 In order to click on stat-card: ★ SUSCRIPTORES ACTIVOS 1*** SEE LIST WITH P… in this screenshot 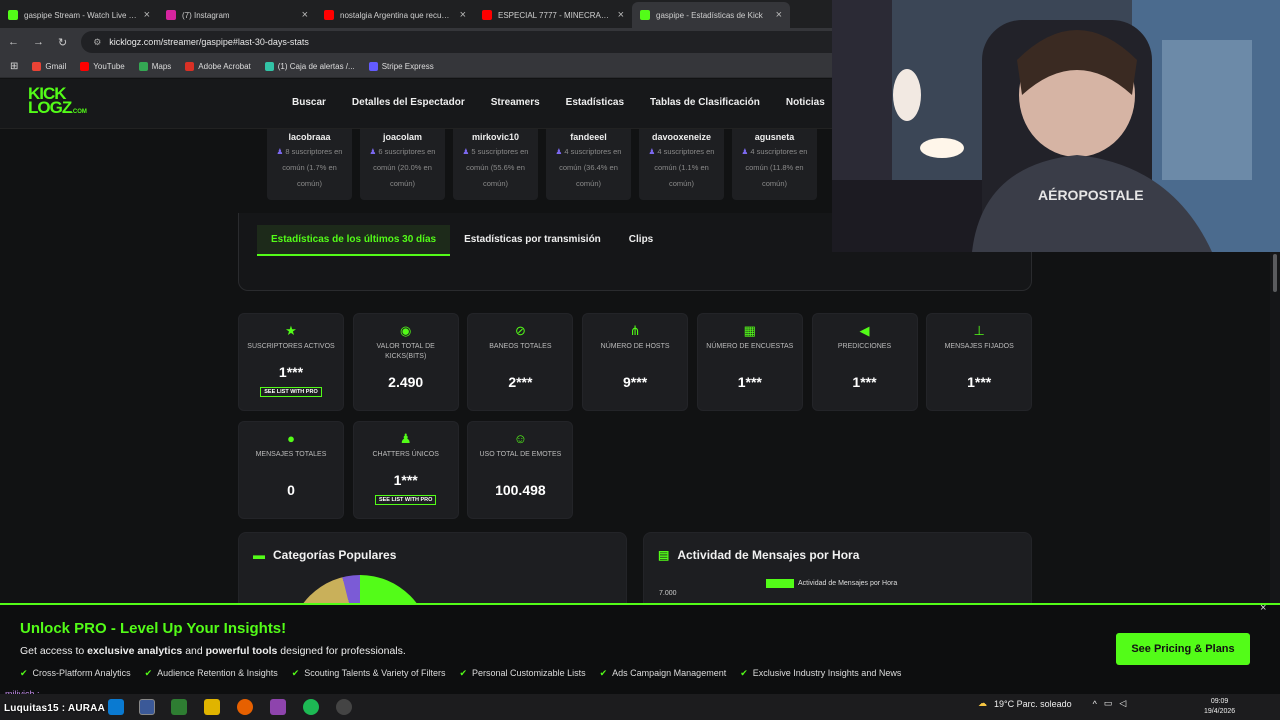, I will do `click(291, 362)`.